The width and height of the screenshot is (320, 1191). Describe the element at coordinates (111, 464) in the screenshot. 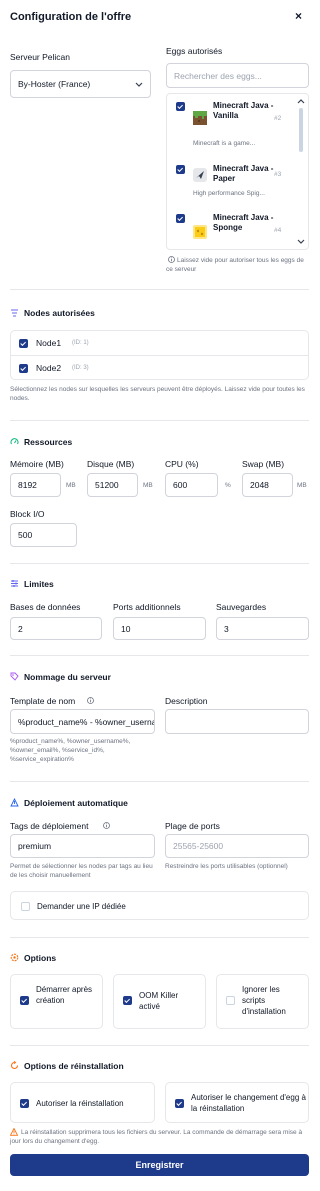

I see `disk-label: Disque (MB)` at that location.